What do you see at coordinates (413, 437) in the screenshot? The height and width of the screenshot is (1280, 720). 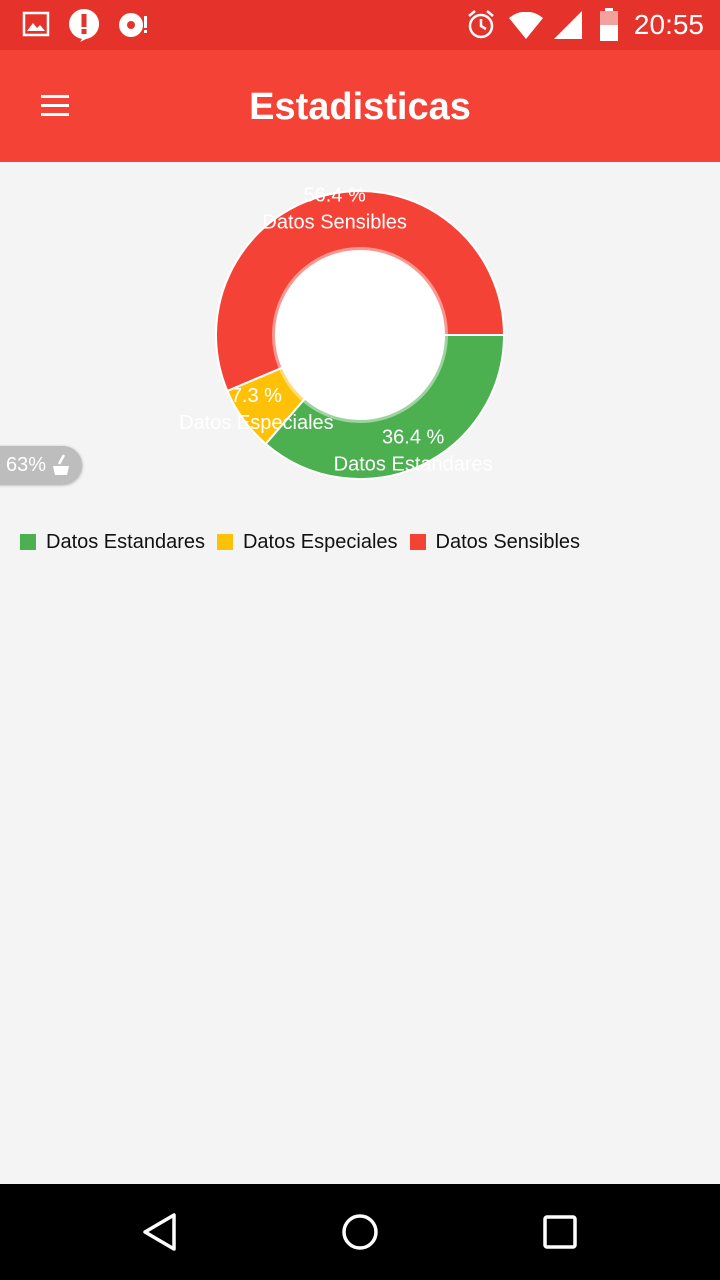 I see `value-label-datos-estandares: 36.4 %` at bounding box center [413, 437].